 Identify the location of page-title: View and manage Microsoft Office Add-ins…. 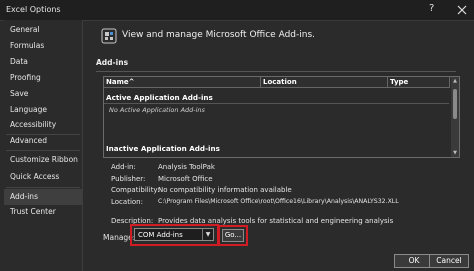
(218, 35).